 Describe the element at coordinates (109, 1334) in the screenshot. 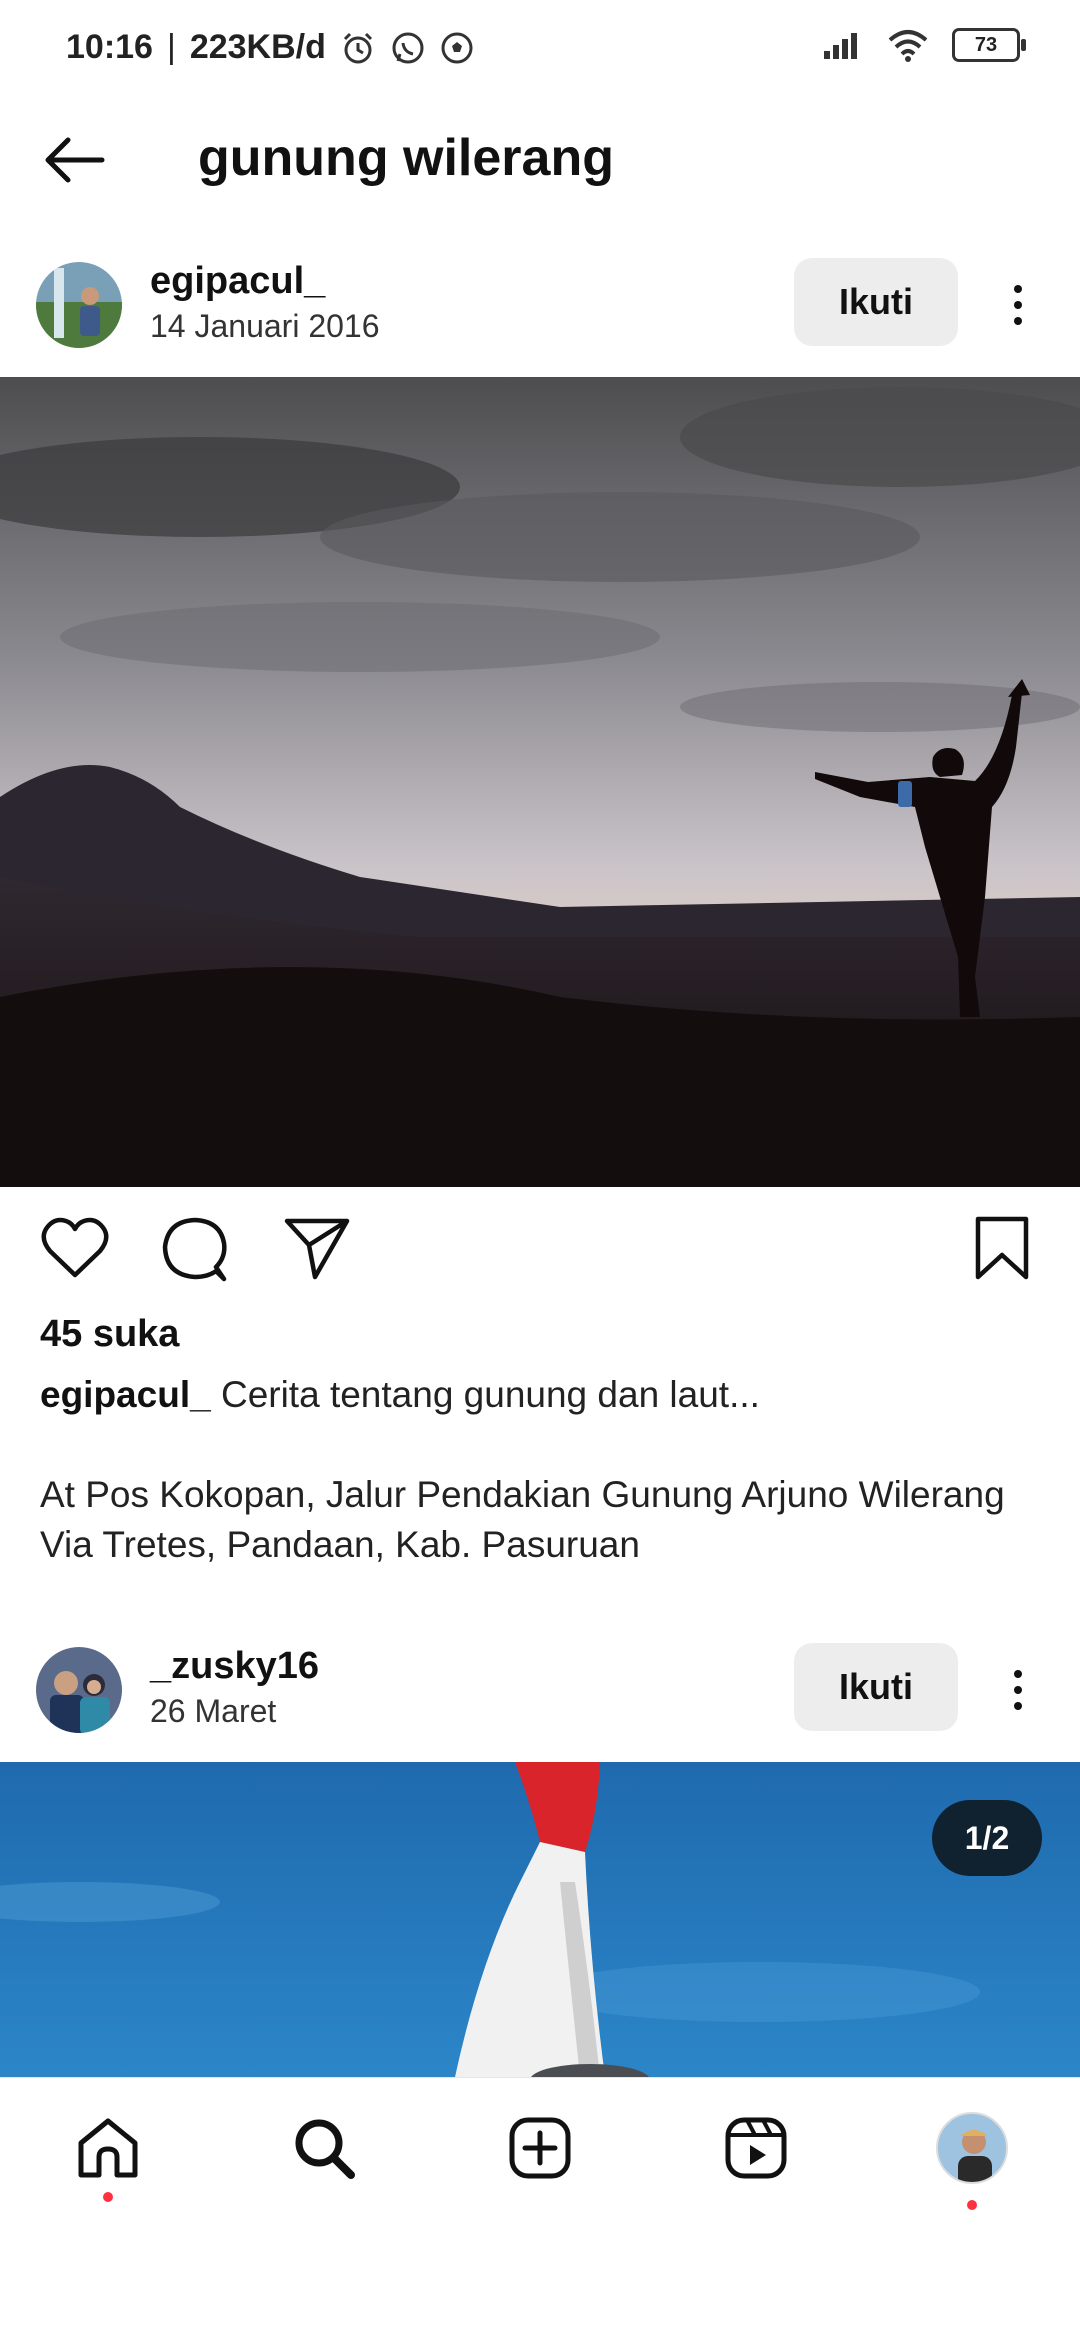

I see `likes-count: 45 suka` at that location.